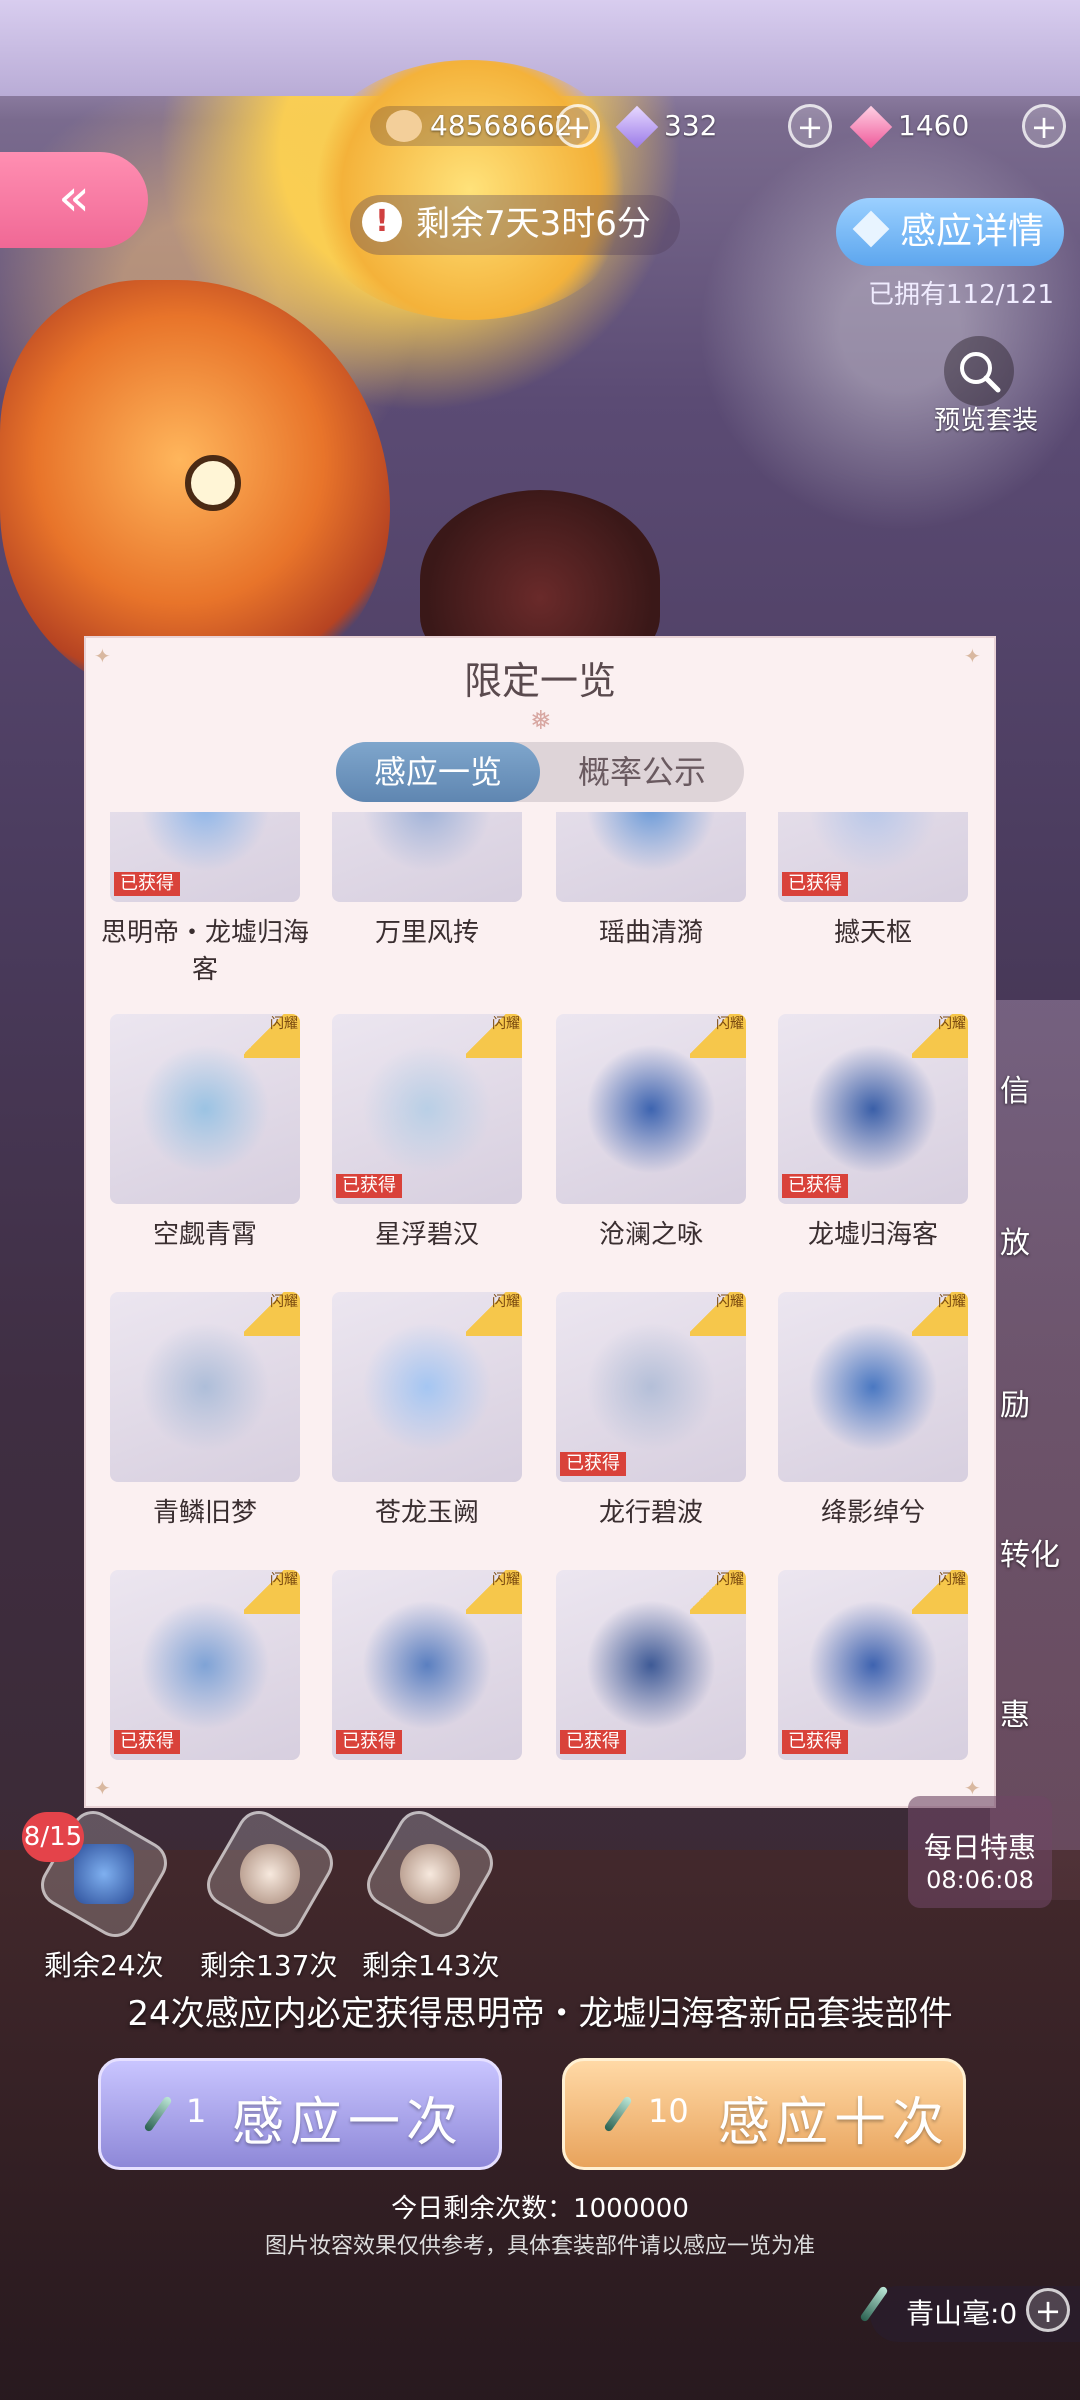 The image size is (1080, 2400). Describe the element at coordinates (196, 2111) in the screenshot. I see `draw-once-count: 1` at that location.